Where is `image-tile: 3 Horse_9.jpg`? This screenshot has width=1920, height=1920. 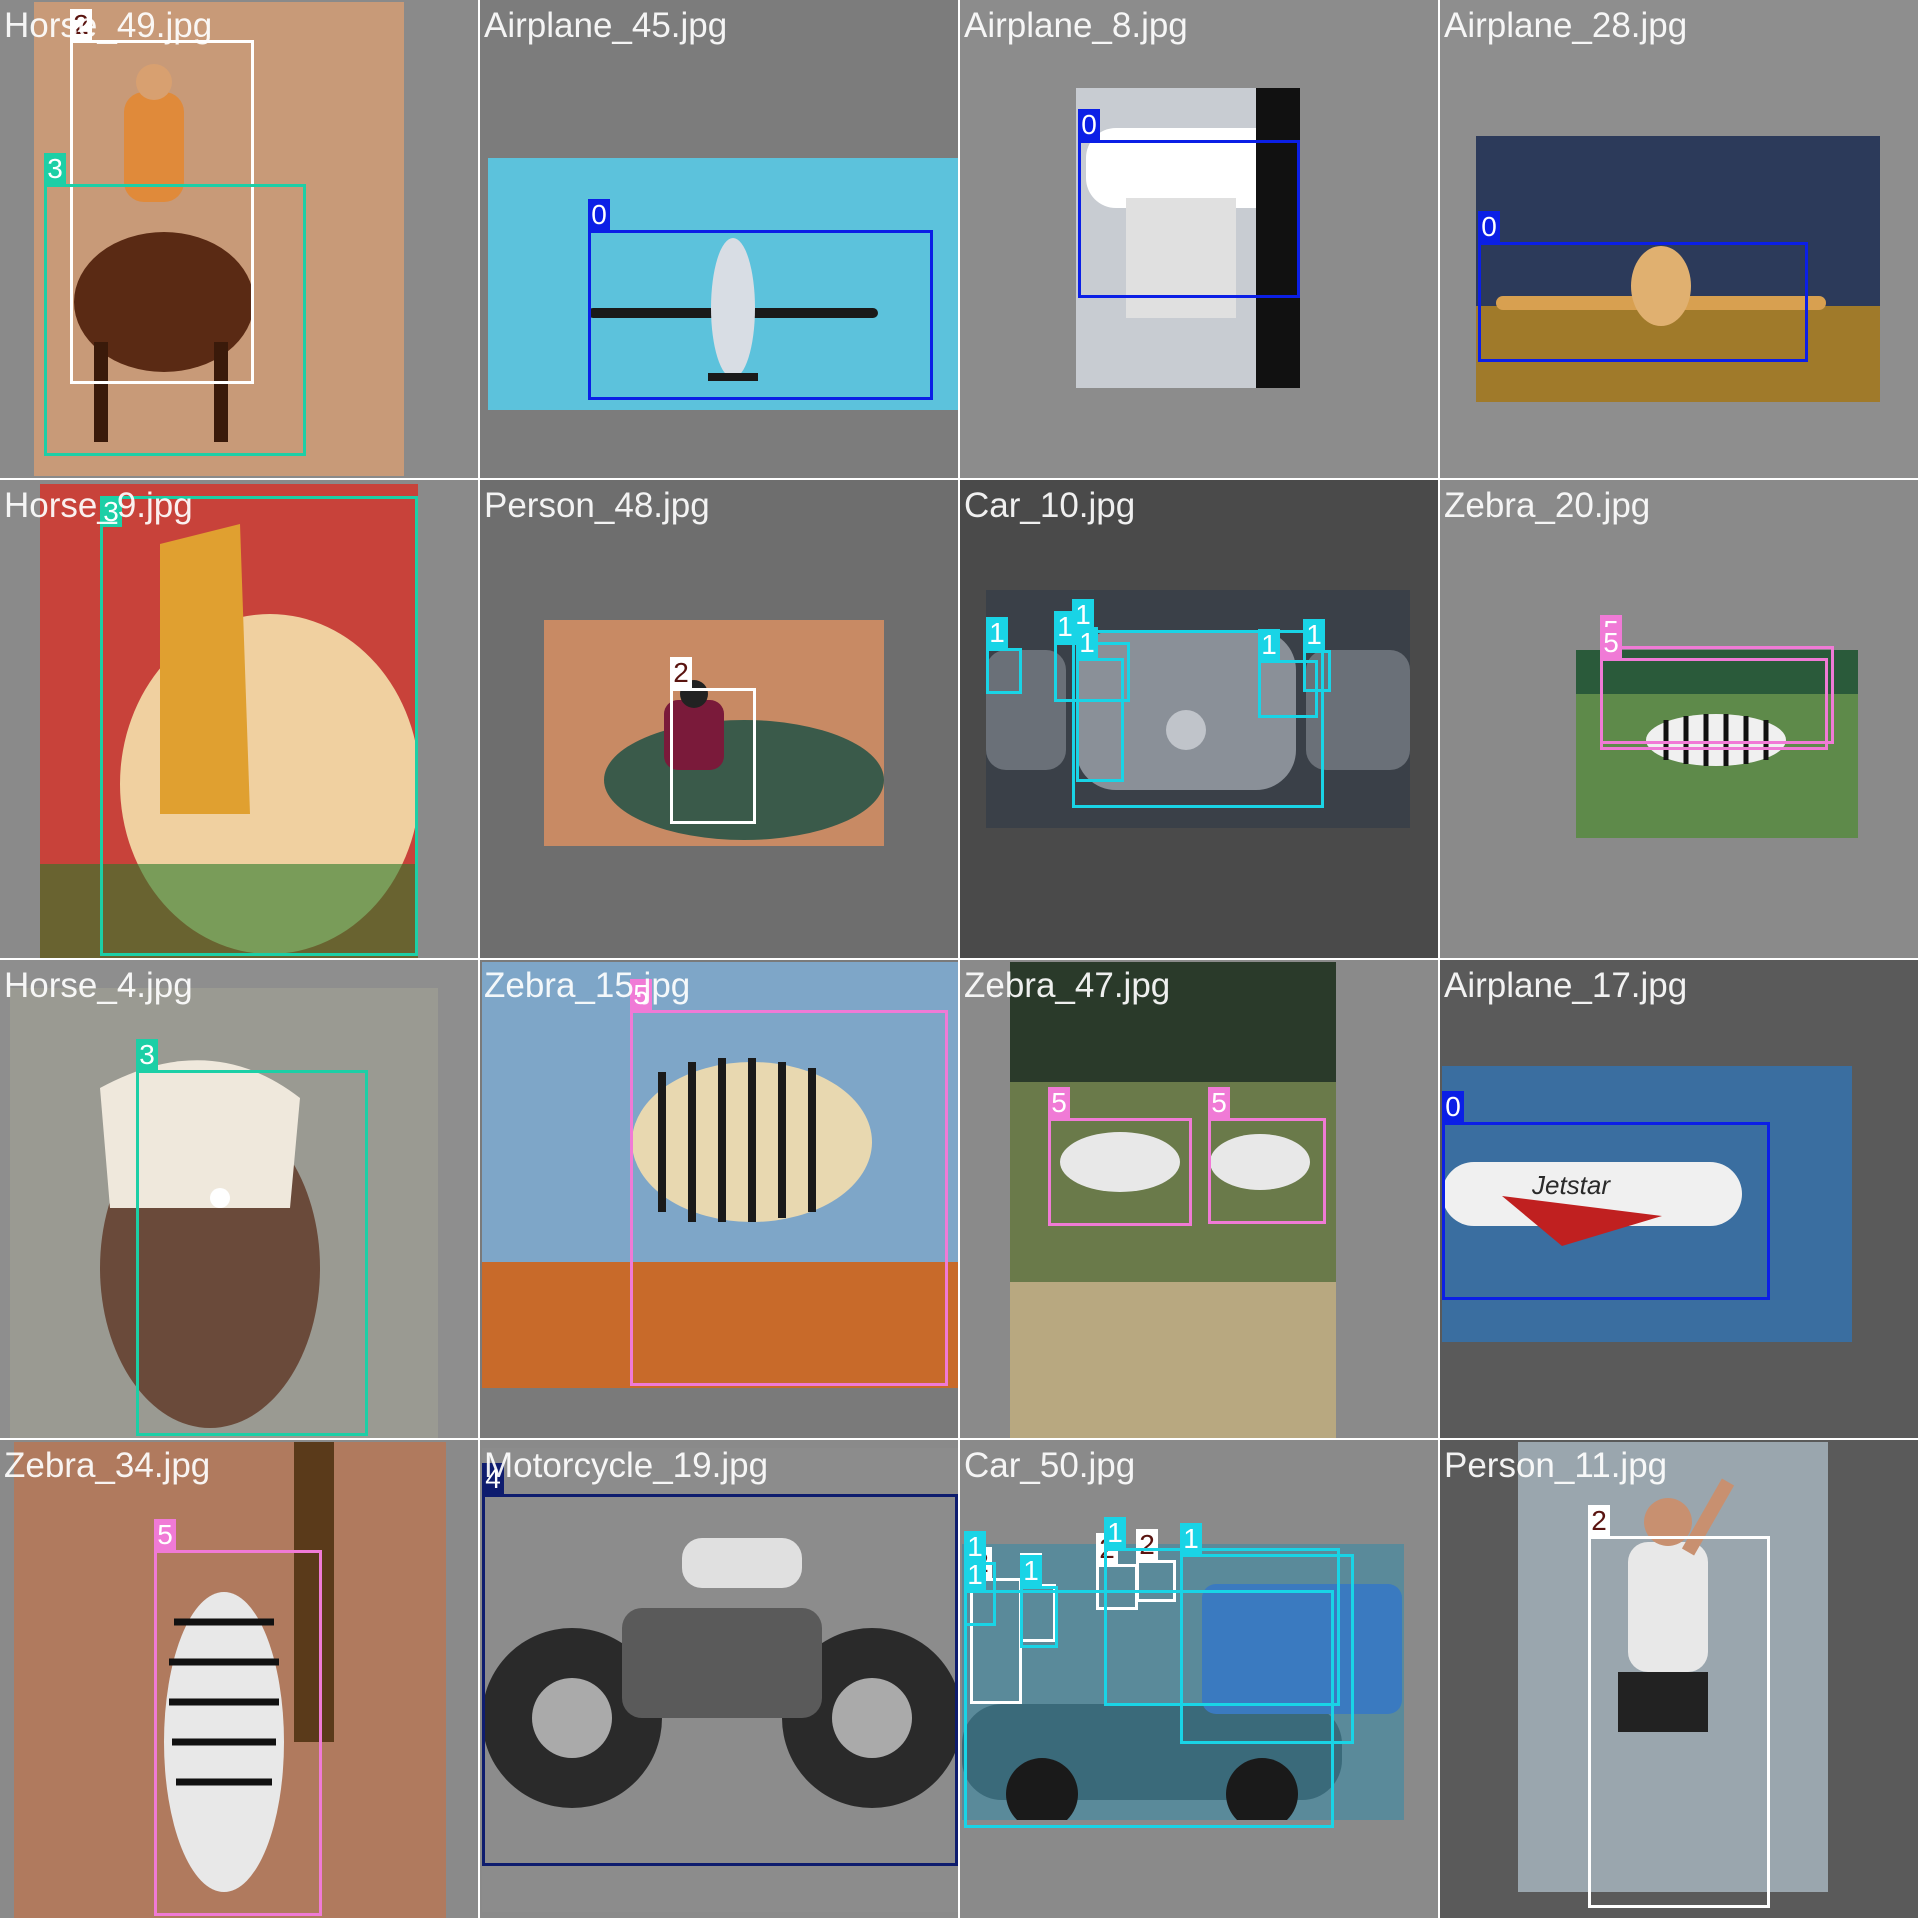
image-tile: 3 Horse_9.jpg is located at coordinates (239, 719).